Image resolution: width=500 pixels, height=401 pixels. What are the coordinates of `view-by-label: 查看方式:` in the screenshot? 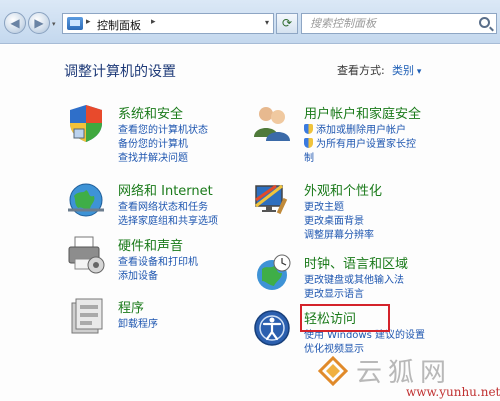 It's located at (361, 70).